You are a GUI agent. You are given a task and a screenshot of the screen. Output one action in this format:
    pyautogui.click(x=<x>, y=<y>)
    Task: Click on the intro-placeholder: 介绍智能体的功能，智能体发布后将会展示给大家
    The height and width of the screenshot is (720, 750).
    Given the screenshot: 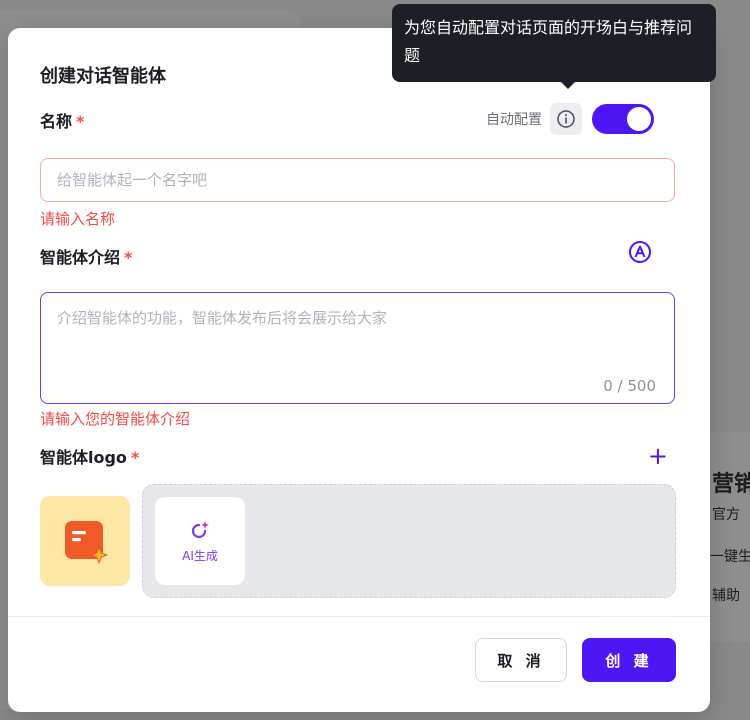 What is the action you would take?
    pyautogui.click(x=222, y=318)
    